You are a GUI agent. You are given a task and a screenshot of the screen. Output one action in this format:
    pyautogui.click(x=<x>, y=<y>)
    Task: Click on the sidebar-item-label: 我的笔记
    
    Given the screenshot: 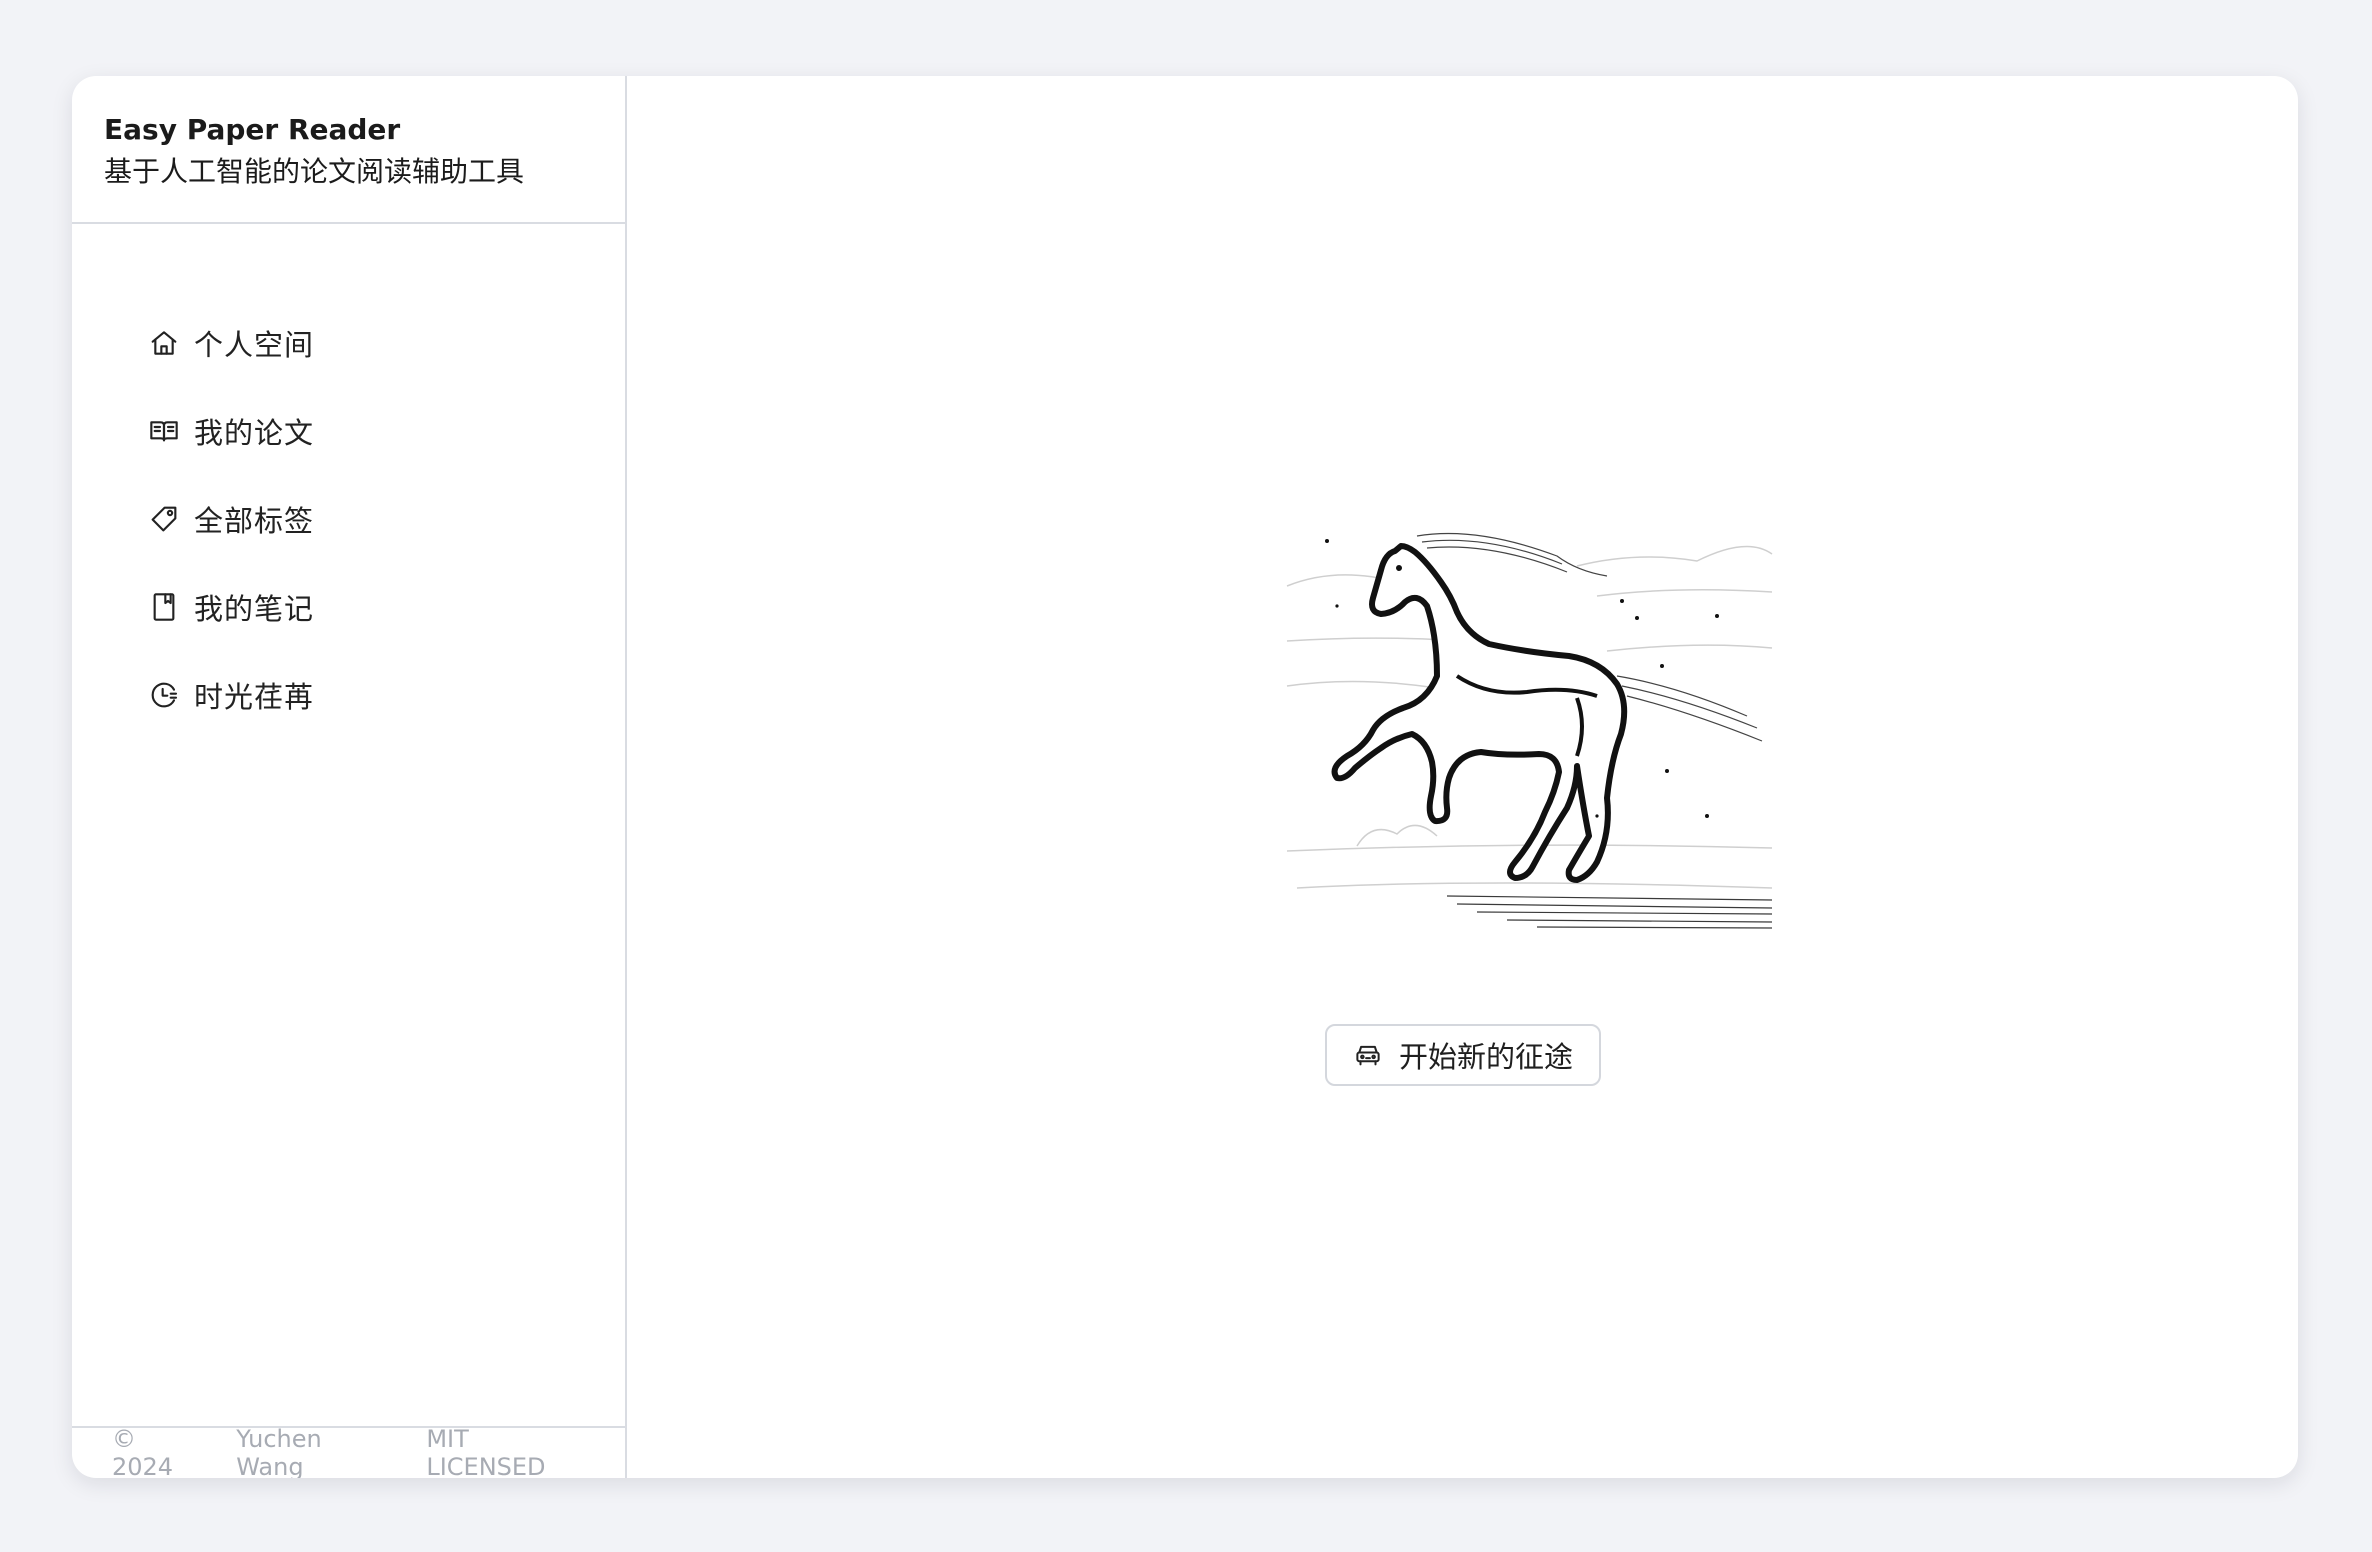 What is the action you would take?
    pyautogui.click(x=254, y=609)
    